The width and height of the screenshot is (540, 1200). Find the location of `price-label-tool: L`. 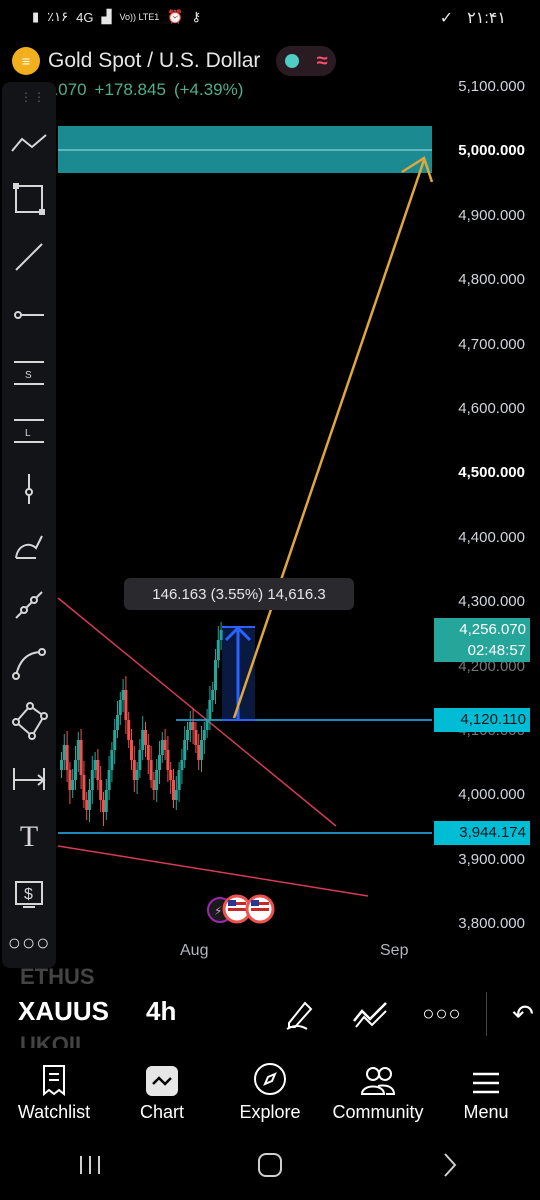

price-label-tool: L is located at coordinates (29, 431).